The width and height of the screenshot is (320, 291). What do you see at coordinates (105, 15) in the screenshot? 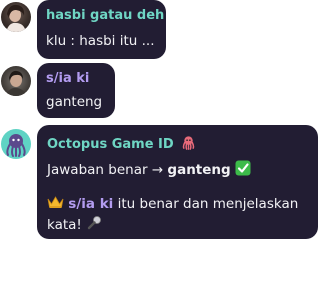
I see `username: hasbi gatau deh` at bounding box center [105, 15].